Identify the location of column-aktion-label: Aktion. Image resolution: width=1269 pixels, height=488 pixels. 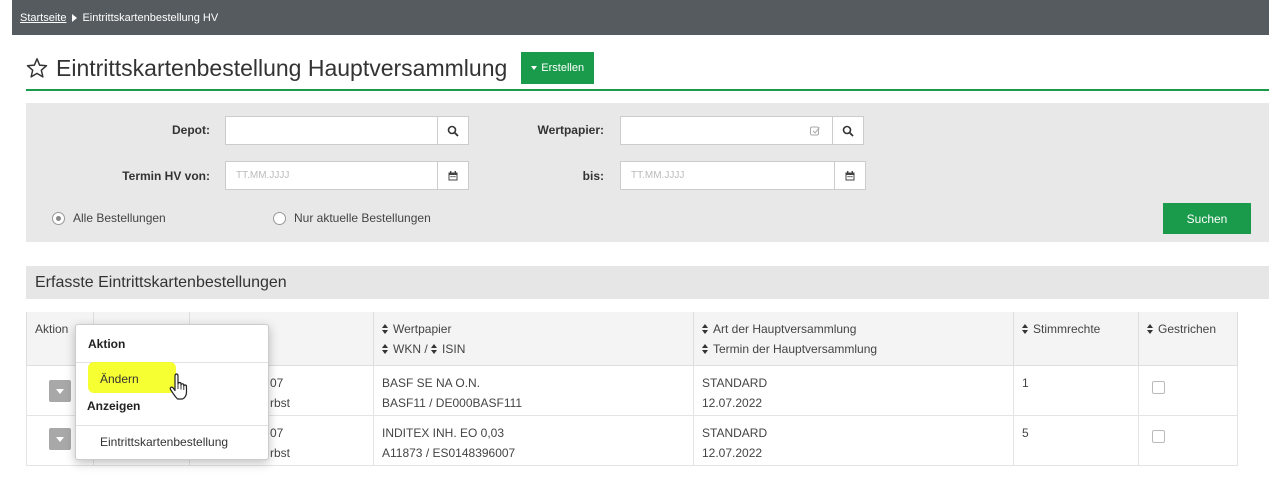
(52, 329).